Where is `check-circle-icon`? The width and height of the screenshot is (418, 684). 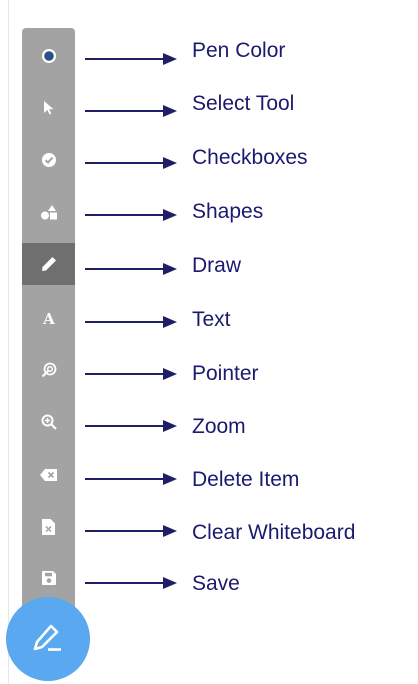
check-circle-icon is located at coordinates (48, 160).